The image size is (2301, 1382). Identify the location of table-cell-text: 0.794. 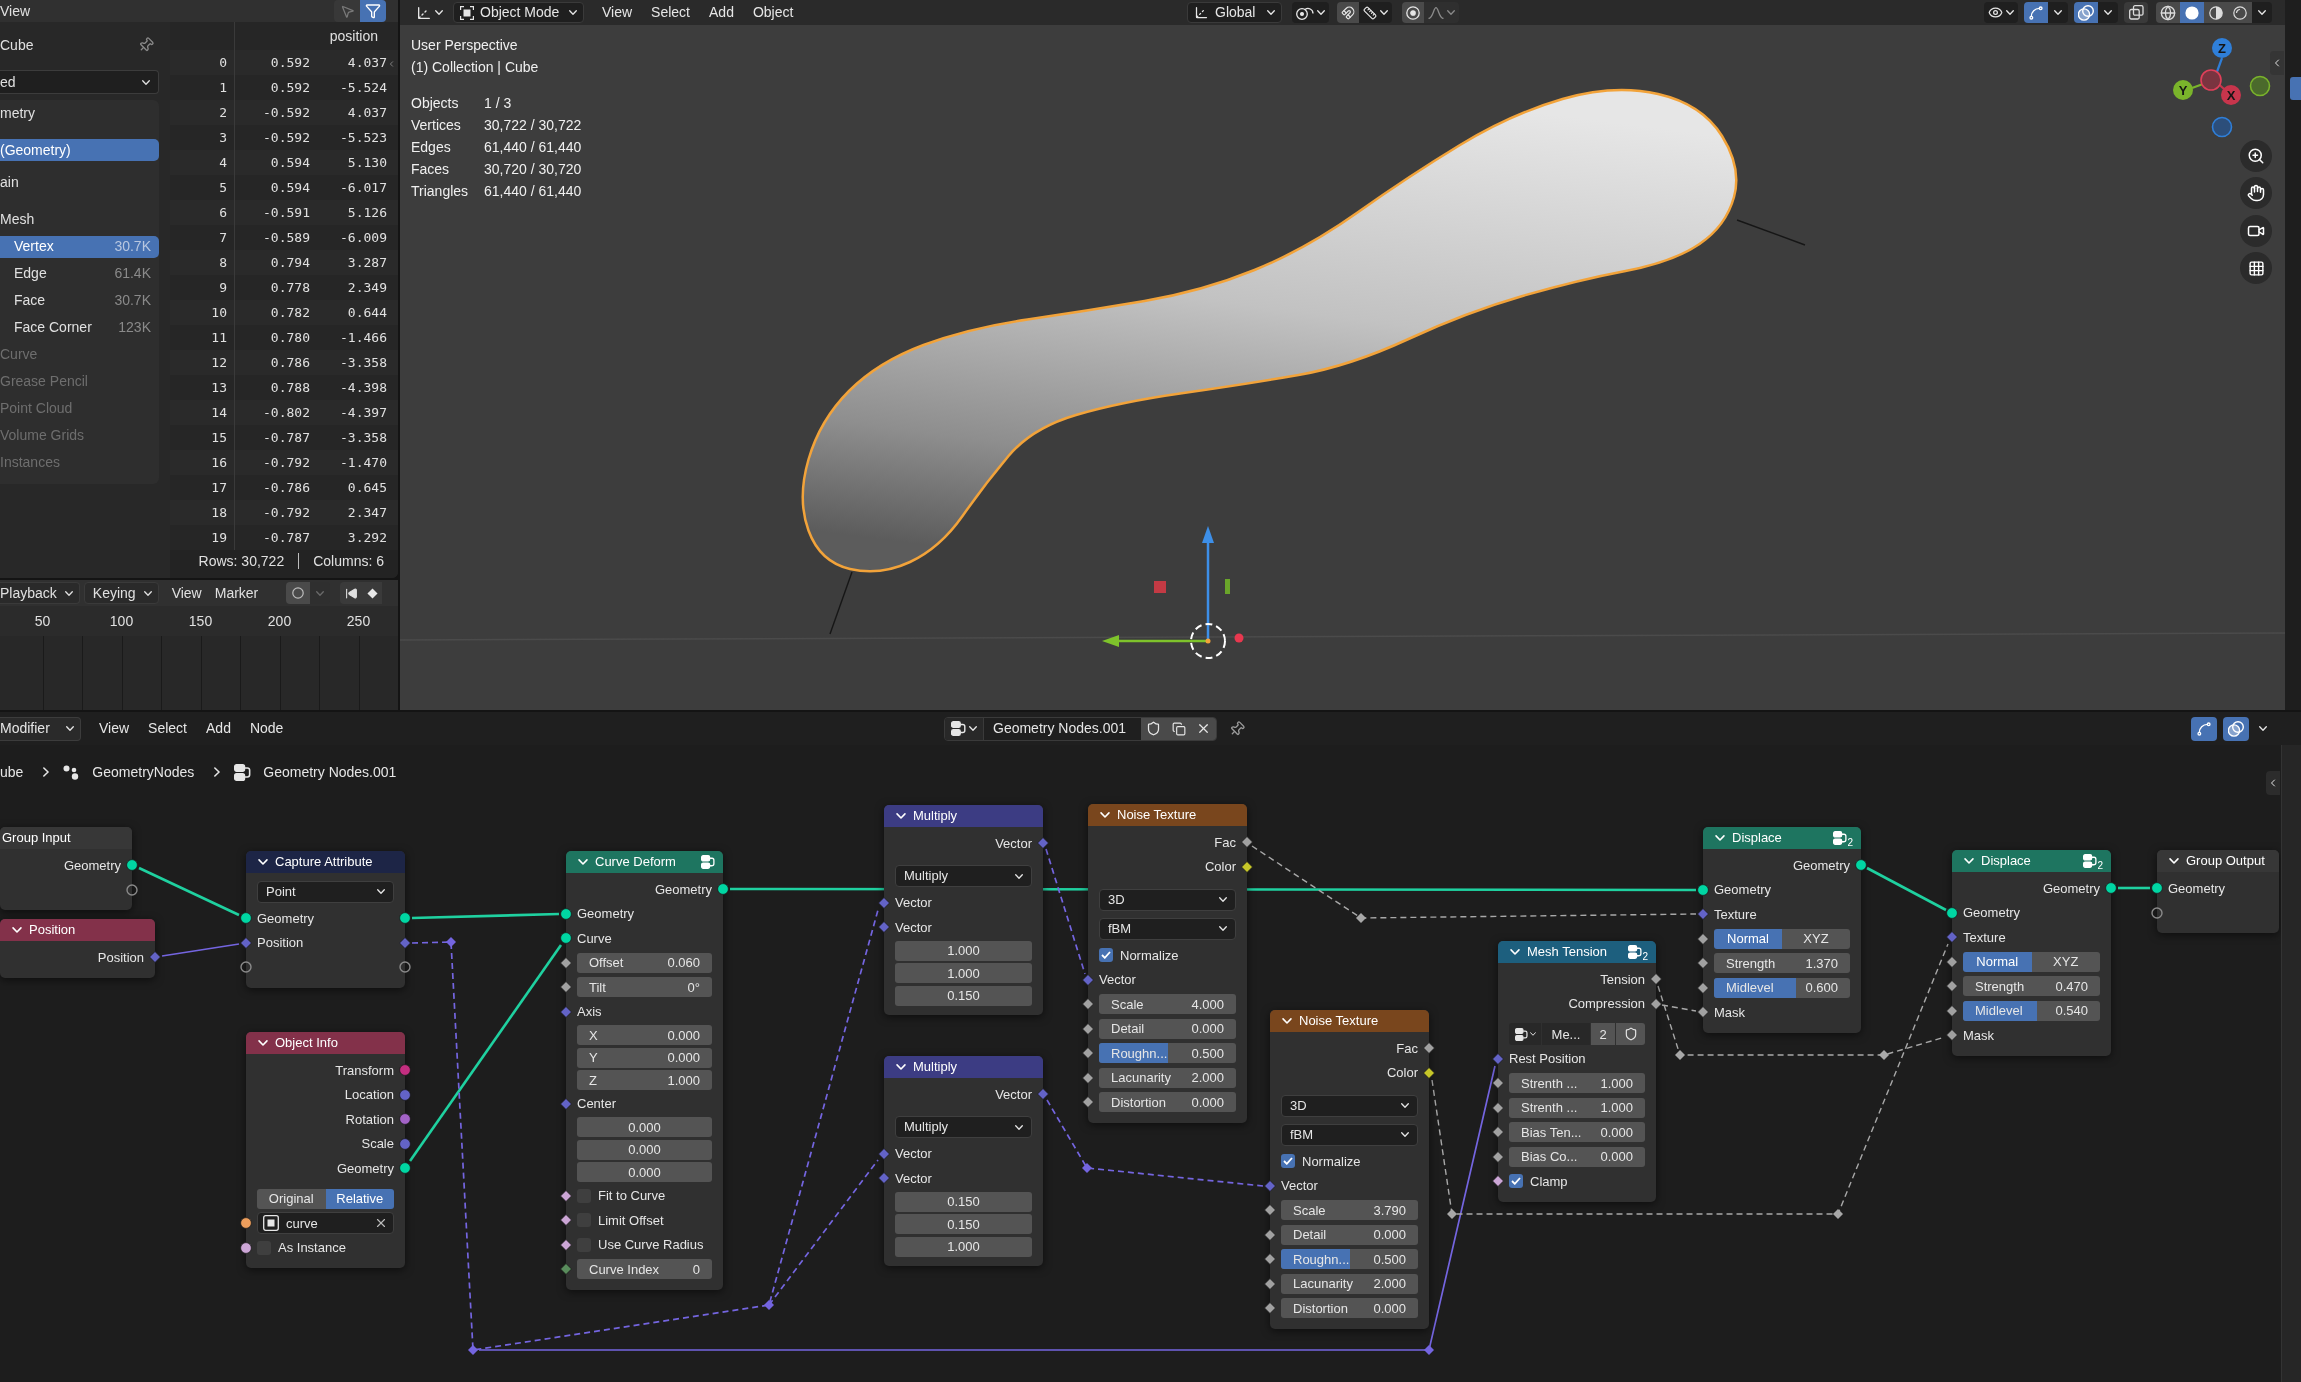
(290, 262).